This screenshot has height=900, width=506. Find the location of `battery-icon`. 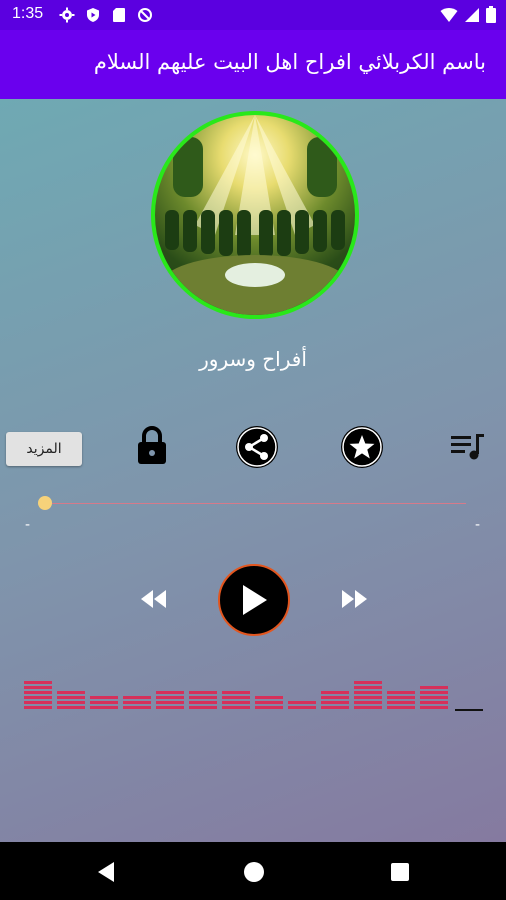

battery-icon is located at coordinates (491, 16).